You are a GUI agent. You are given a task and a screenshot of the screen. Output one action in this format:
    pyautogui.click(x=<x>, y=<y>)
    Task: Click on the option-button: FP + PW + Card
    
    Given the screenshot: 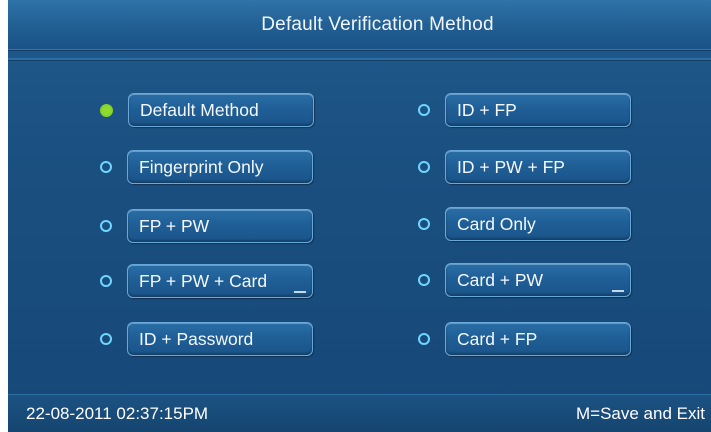 What is the action you would take?
    pyautogui.click(x=220, y=281)
    